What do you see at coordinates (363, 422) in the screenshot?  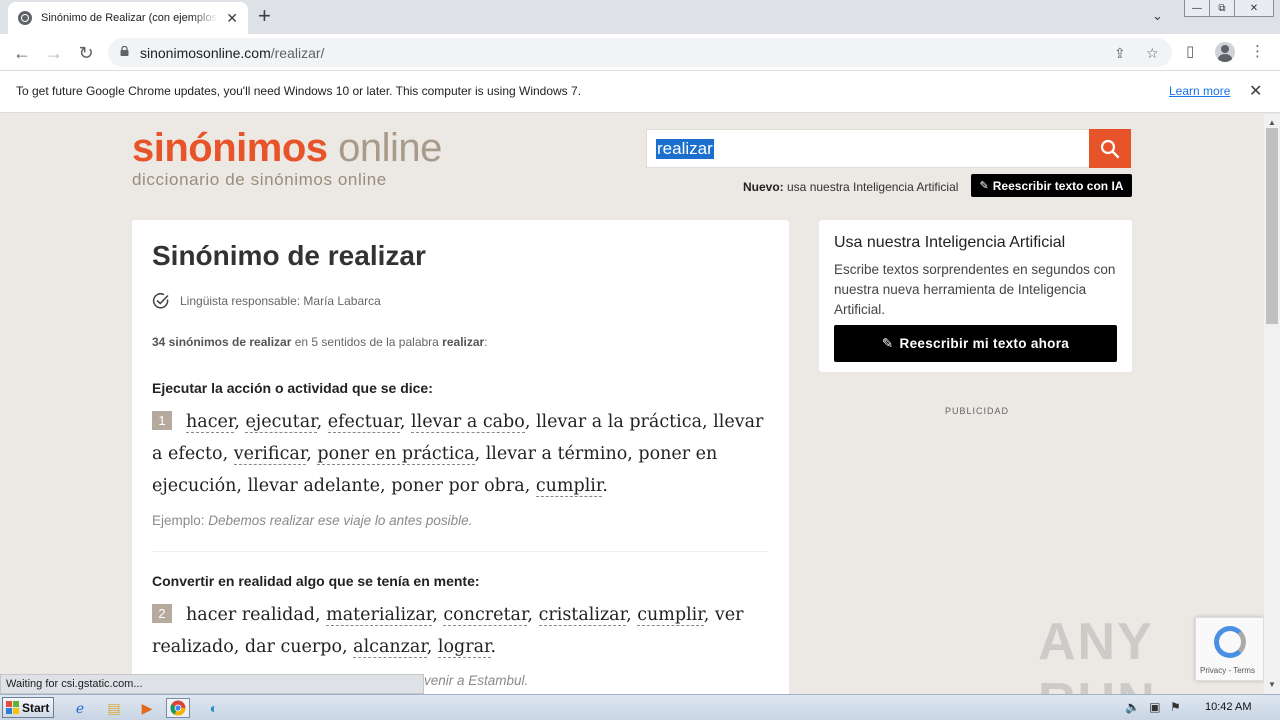 I see `synonym-link: efectuar` at bounding box center [363, 422].